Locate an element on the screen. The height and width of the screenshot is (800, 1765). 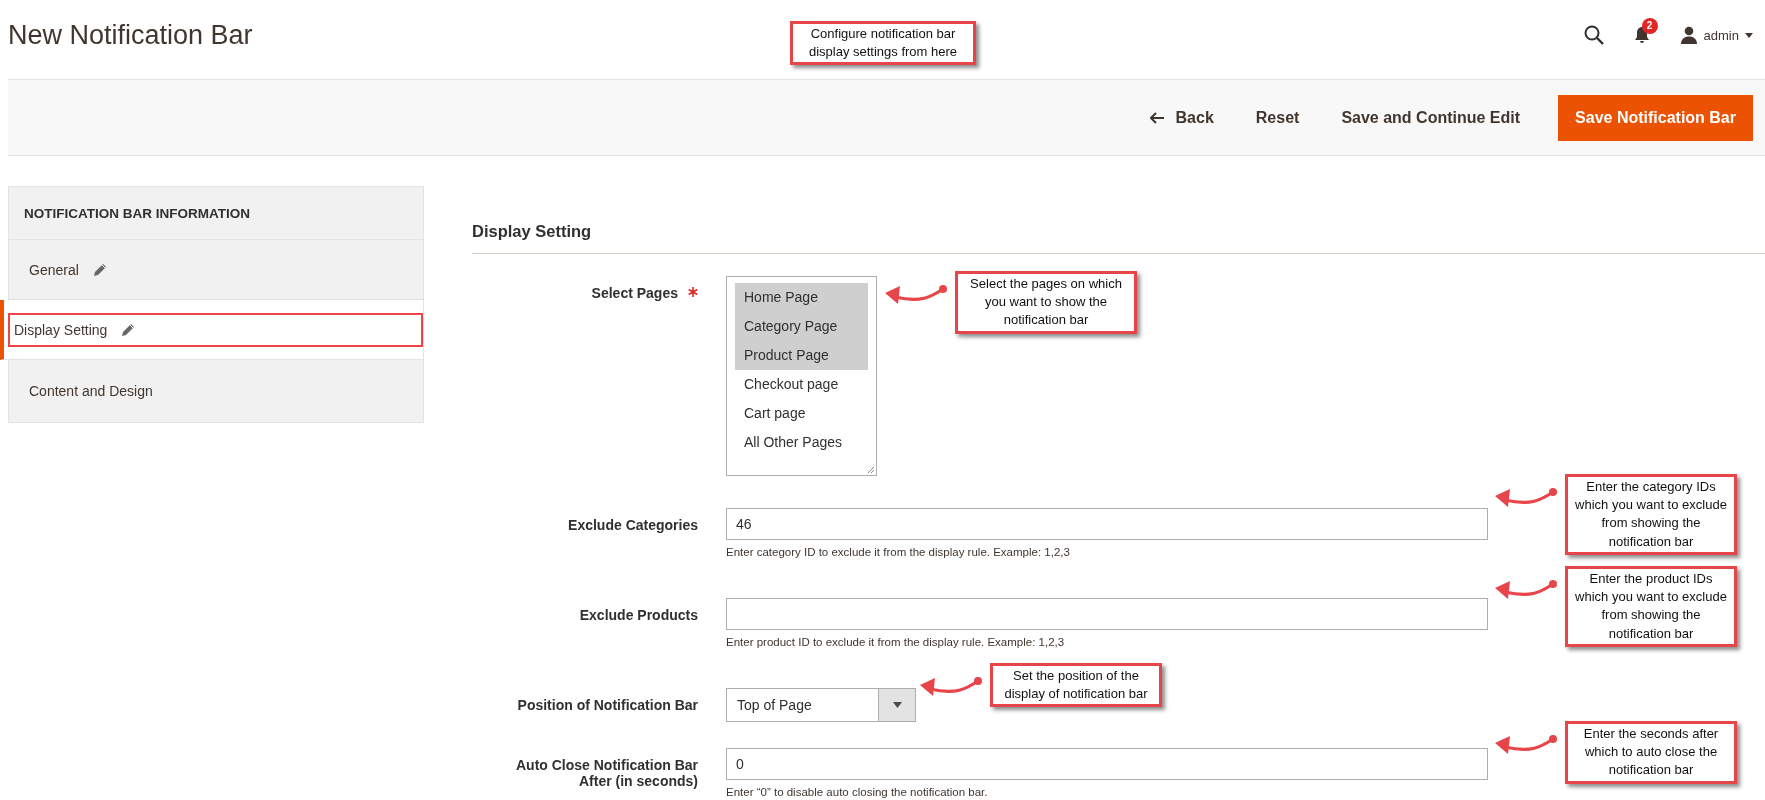
field-label: Exclude Products is located at coordinates (638, 615).